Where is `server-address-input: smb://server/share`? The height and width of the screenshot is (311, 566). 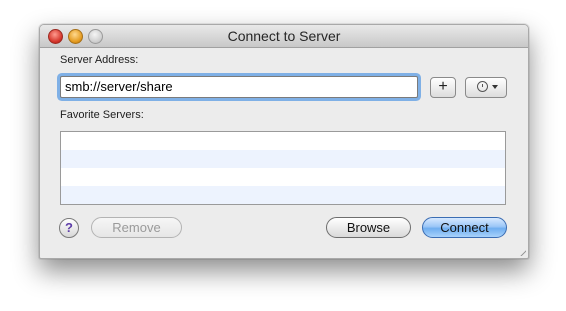
server-address-input: smb://server/share is located at coordinates (239, 87).